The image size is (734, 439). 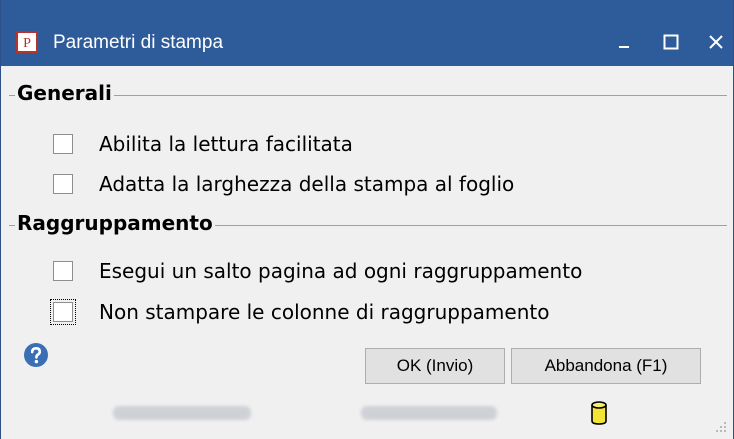 I want to click on close-icon, so click(x=716, y=42).